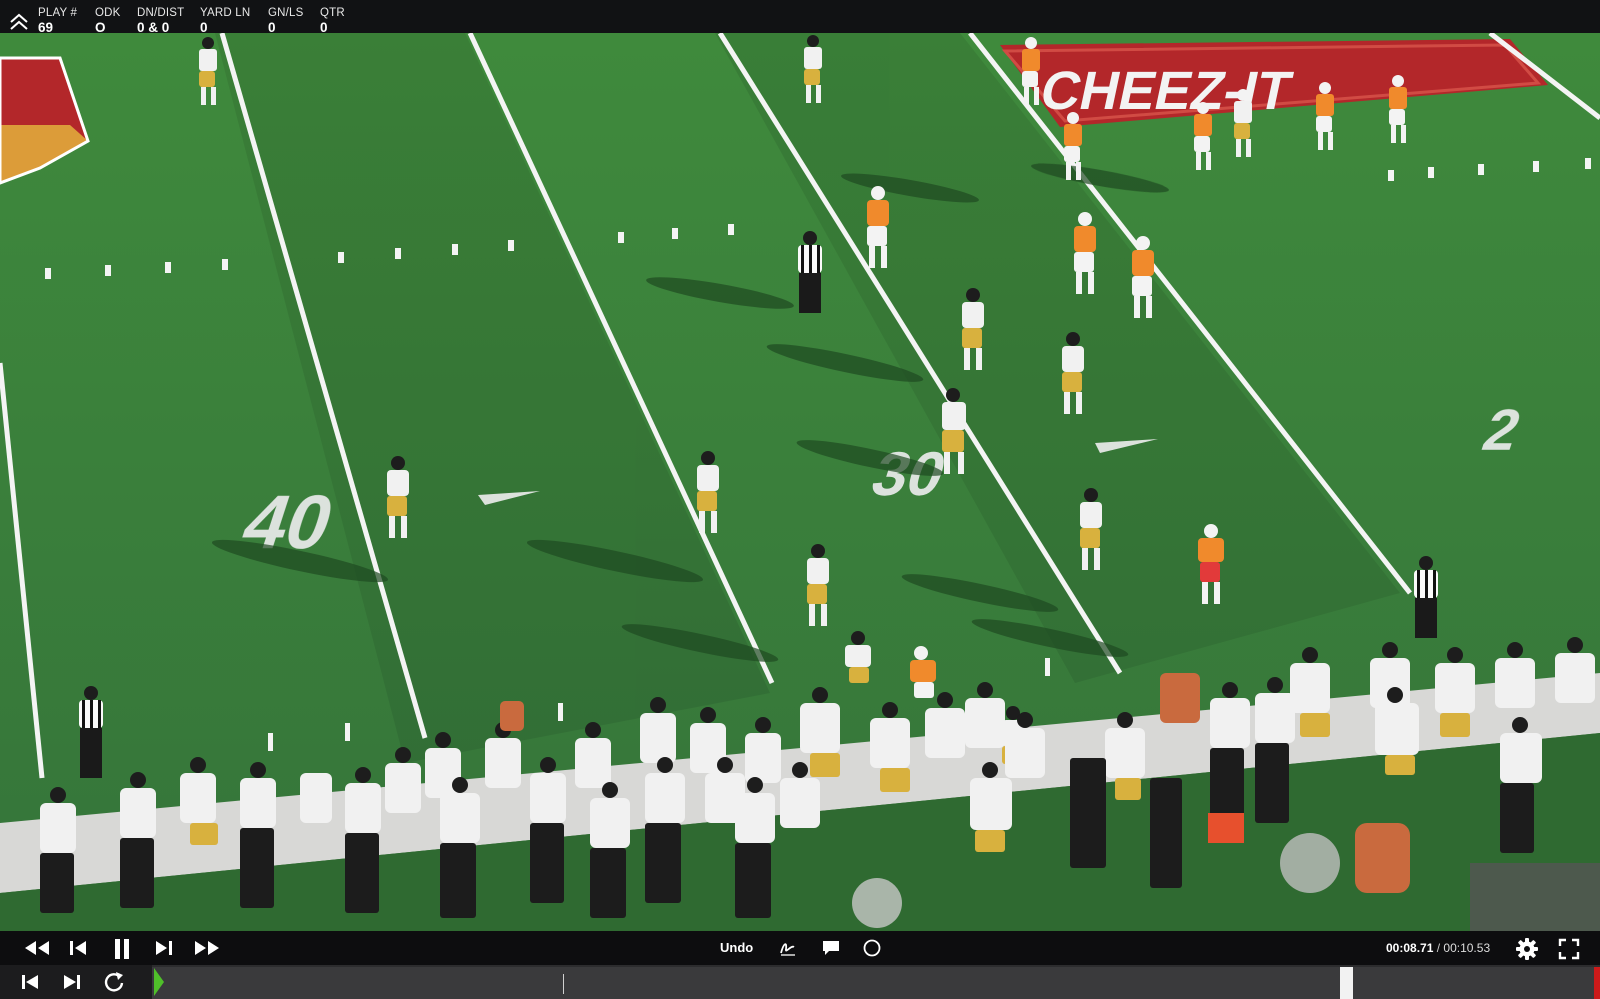 The width and height of the screenshot is (1600, 999). I want to click on circle-tool-button, so click(872, 948).